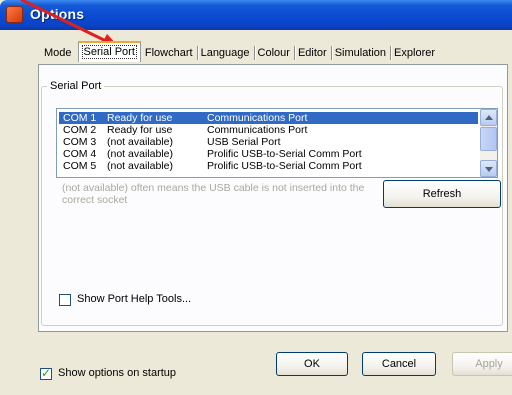 This screenshot has height=395, width=512. Describe the element at coordinates (46, 373) in the screenshot. I see `show-options-on-startup-checkbox` at that location.